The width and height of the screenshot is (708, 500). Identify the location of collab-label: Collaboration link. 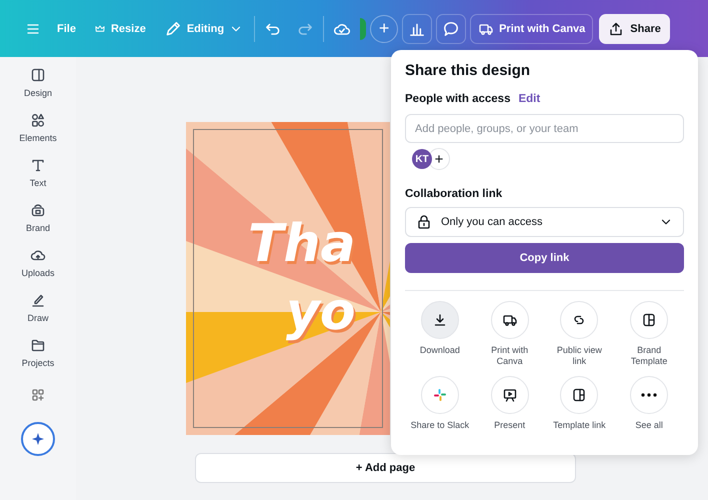
(453, 194).